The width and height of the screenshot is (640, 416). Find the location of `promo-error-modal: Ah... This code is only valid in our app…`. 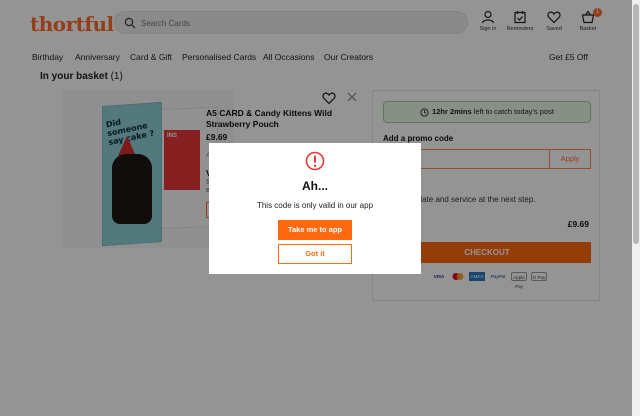

promo-error-modal: Ah... This code is only valid in our app… is located at coordinates (315, 208).